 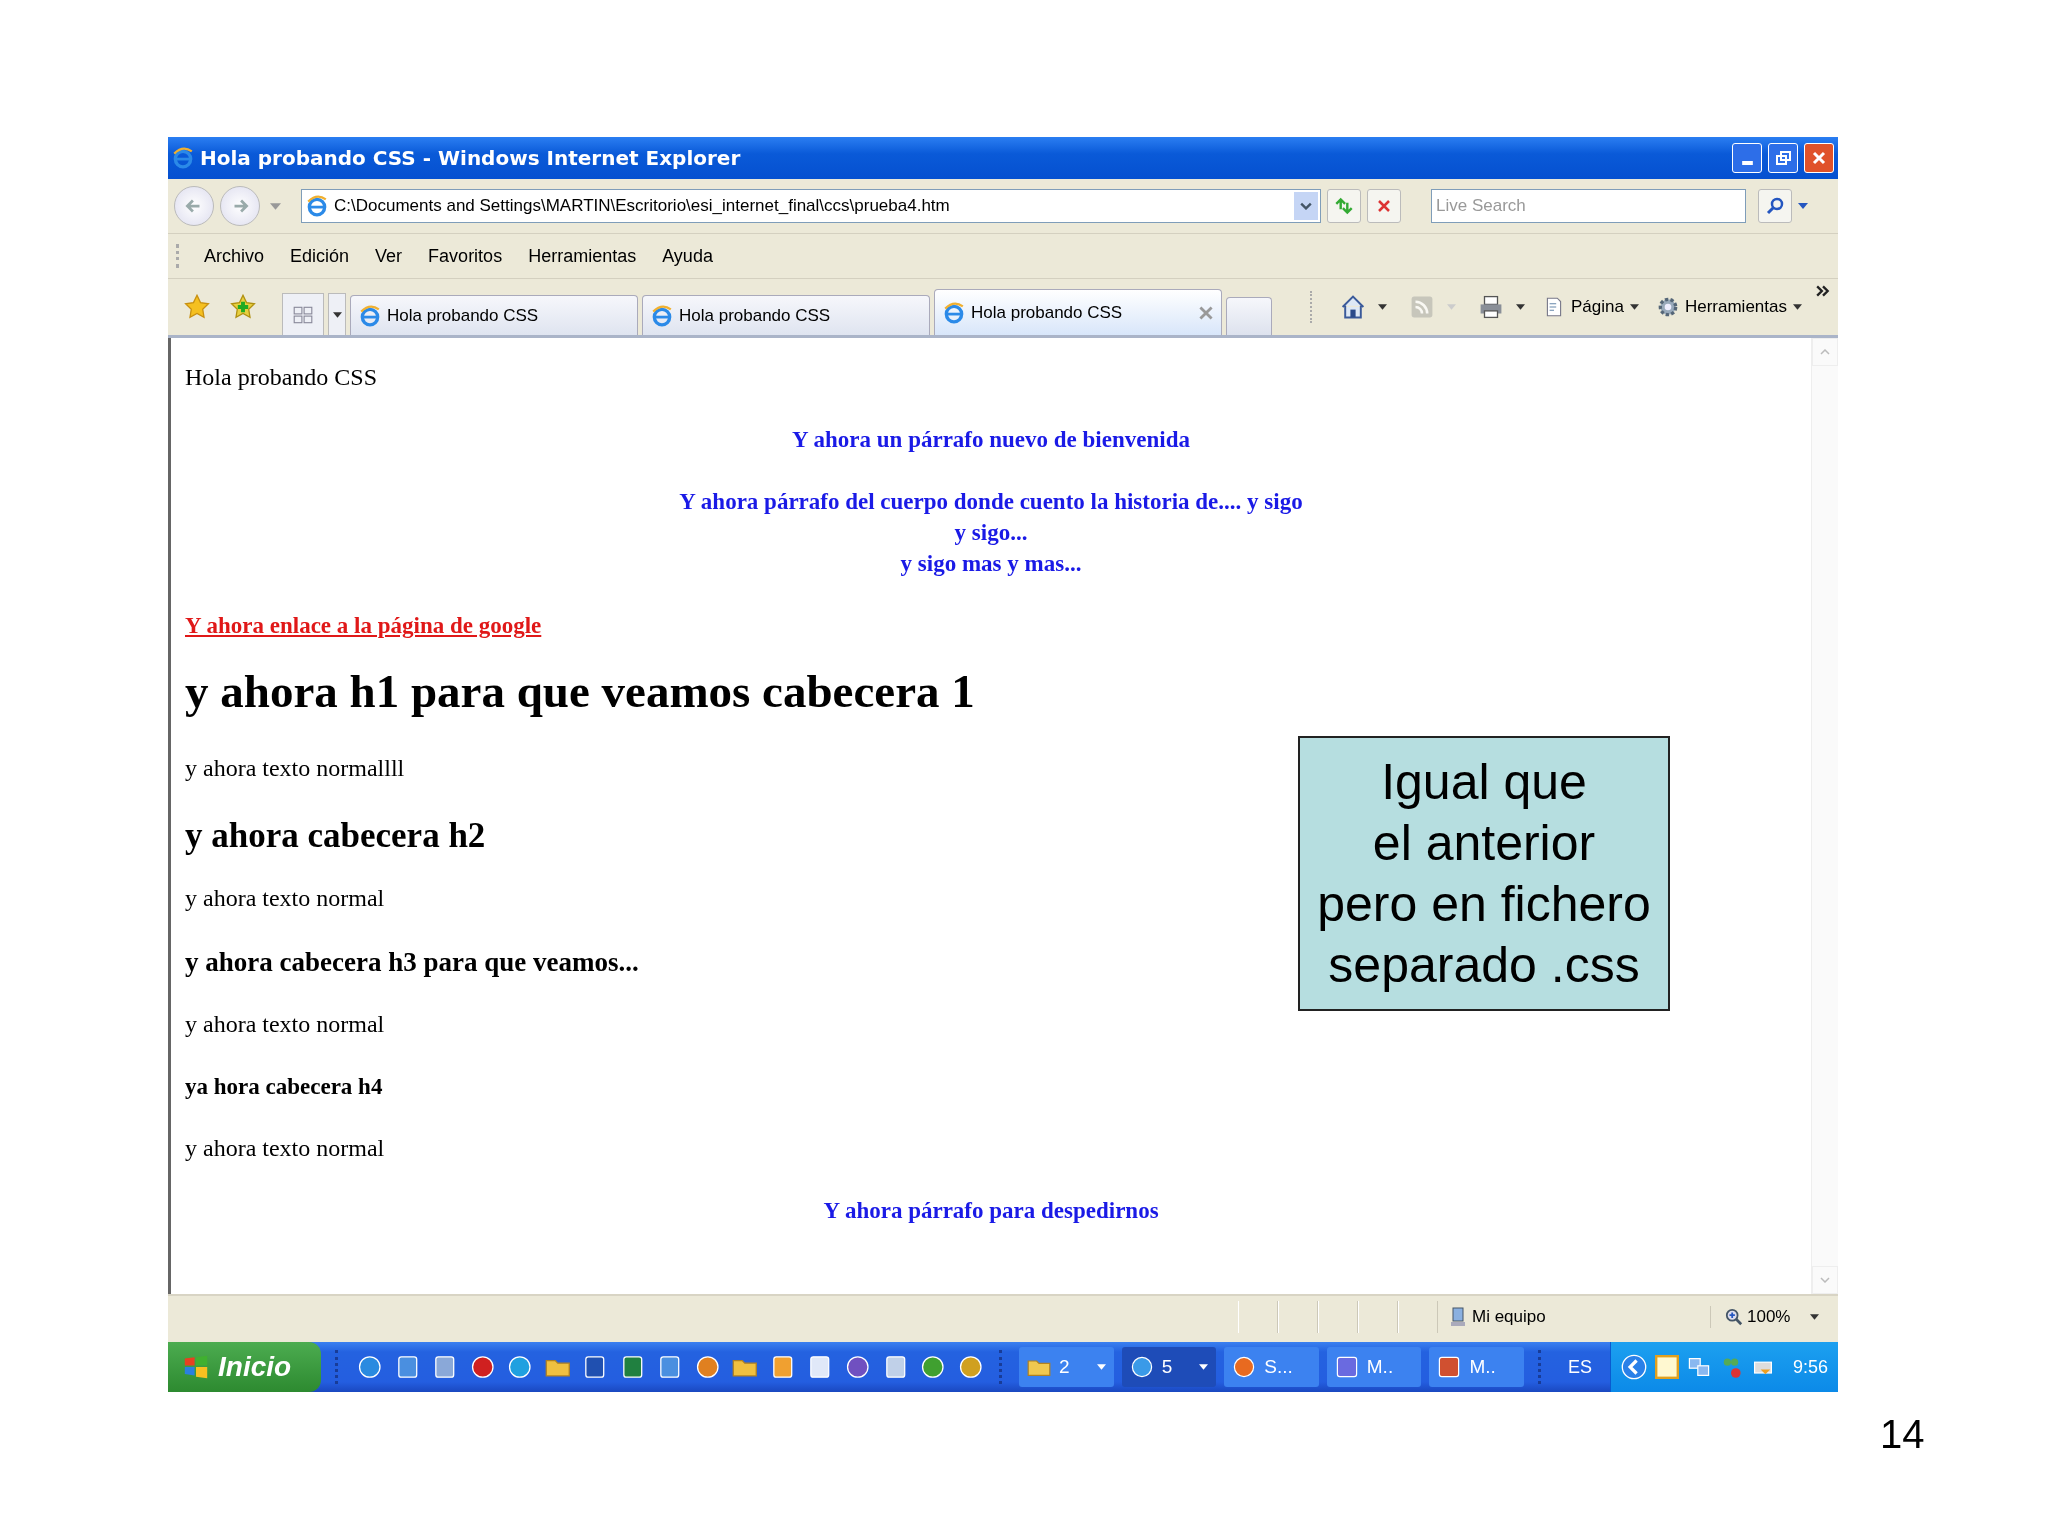 I want to click on minimize-icon, so click(x=1747, y=163).